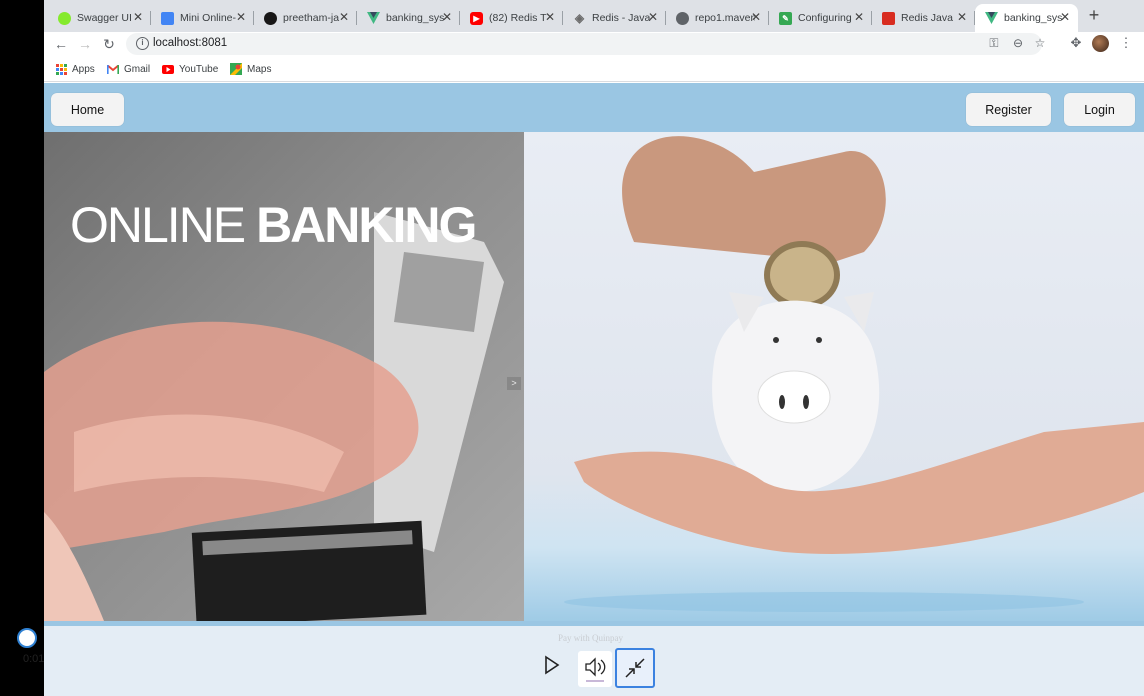  I want to click on redis-icon, so click(888, 18).